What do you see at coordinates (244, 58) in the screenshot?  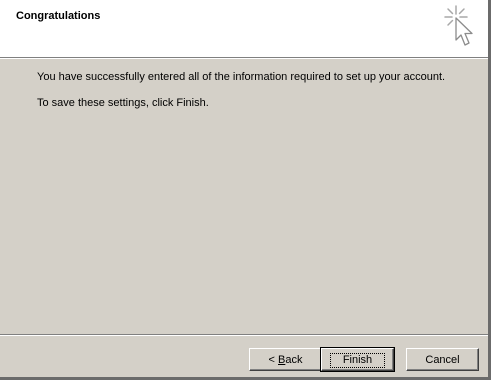 I see `header-divider` at bounding box center [244, 58].